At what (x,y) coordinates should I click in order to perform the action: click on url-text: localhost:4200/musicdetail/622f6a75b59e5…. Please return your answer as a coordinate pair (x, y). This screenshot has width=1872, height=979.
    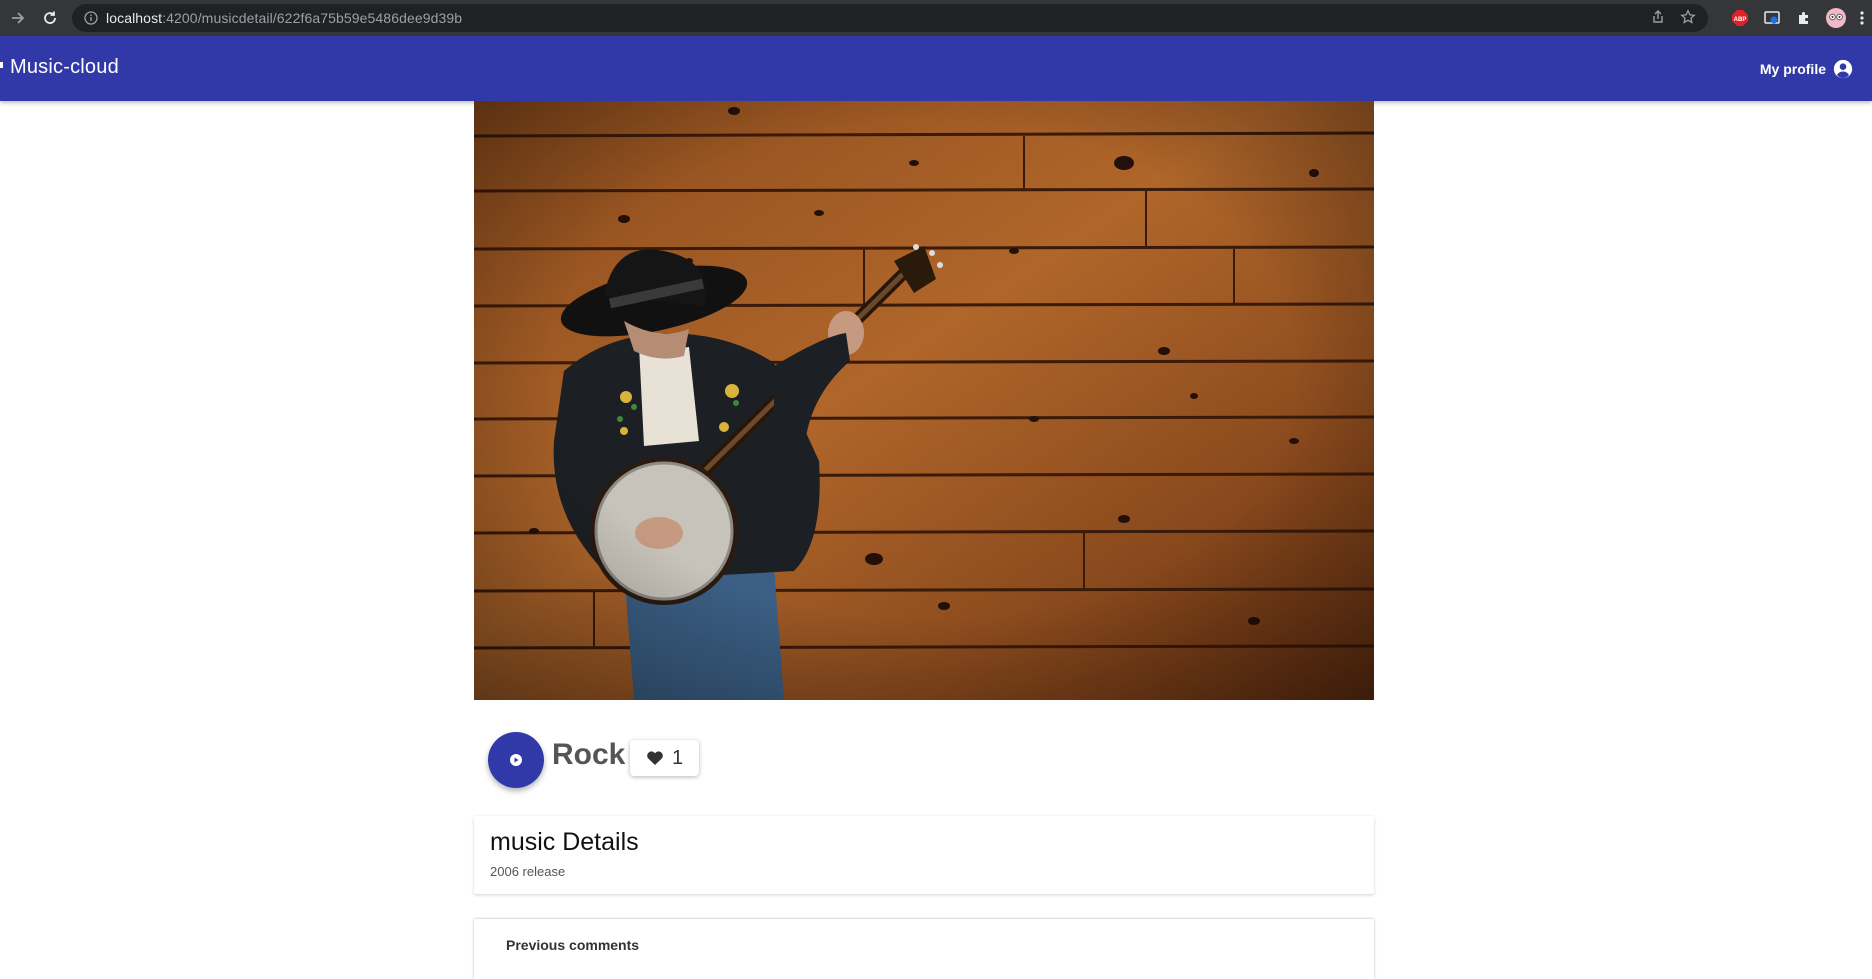
    Looking at the image, I should click on (284, 18).